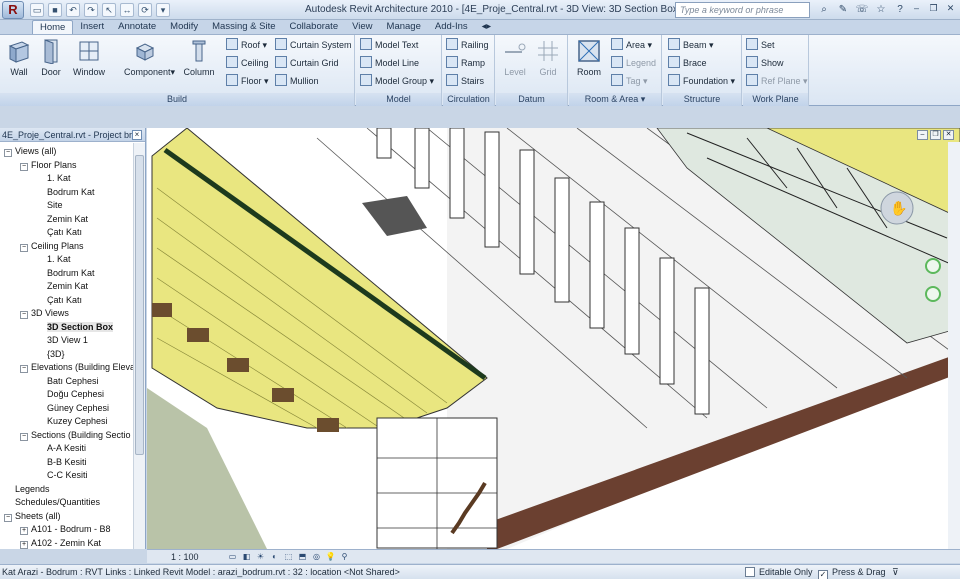 The height and width of the screenshot is (579, 960). Describe the element at coordinates (246, 45) in the screenshot. I see `roof-button: Roof ▾` at that location.